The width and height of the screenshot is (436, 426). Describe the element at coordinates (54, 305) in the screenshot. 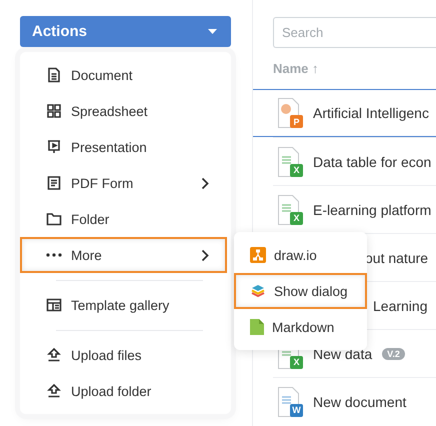

I see `template-icon` at that location.